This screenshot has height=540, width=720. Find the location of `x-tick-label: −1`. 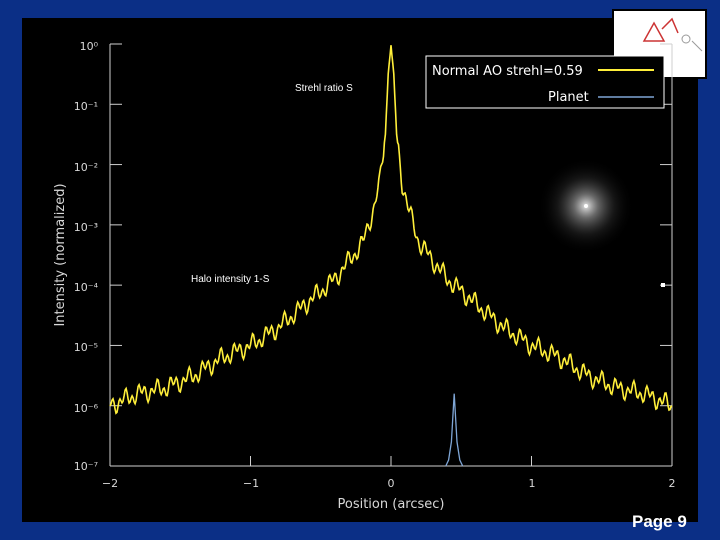

x-tick-label: −1 is located at coordinates (251, 483).